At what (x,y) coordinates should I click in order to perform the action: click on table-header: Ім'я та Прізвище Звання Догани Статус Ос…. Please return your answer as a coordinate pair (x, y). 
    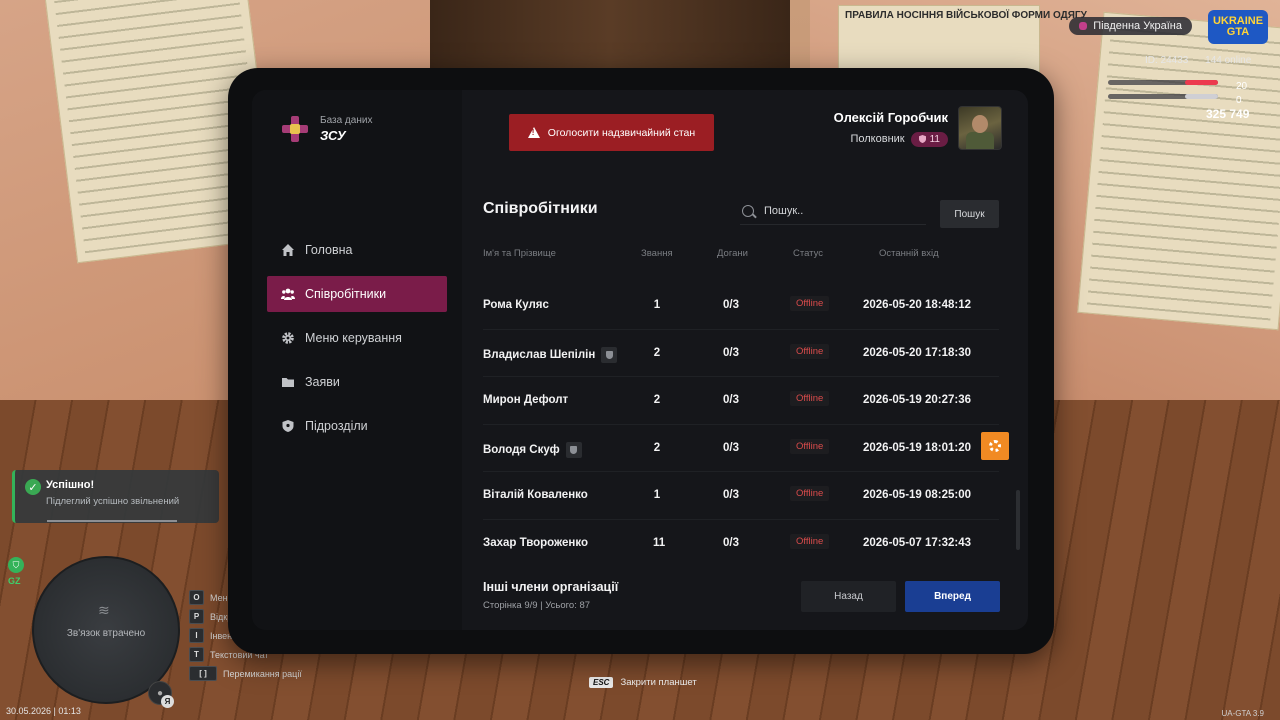
    Looking at the image, I should click on (741, 255).